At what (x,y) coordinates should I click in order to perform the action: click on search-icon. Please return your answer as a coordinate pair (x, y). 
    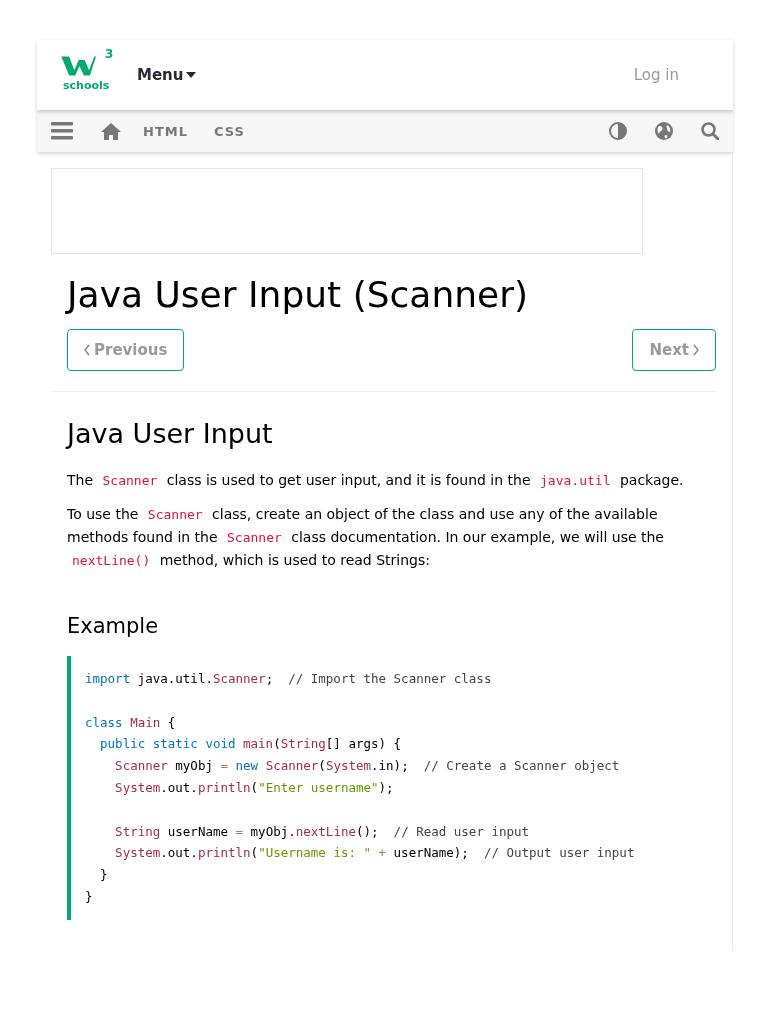
    Looking at the image, I should click on (710, 131).